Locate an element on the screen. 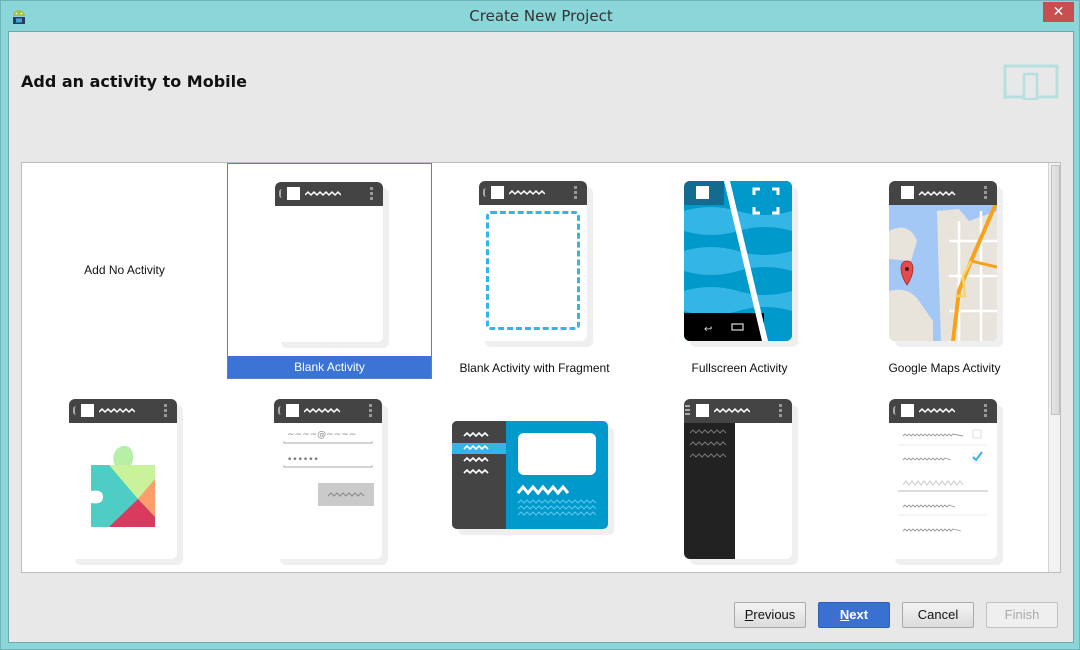 Image resolution: width=1080 pixels, height=650 pixels. tile-fullscreen-activity: ↩ Fullscreen Activity is located at coordinates (739, 271).